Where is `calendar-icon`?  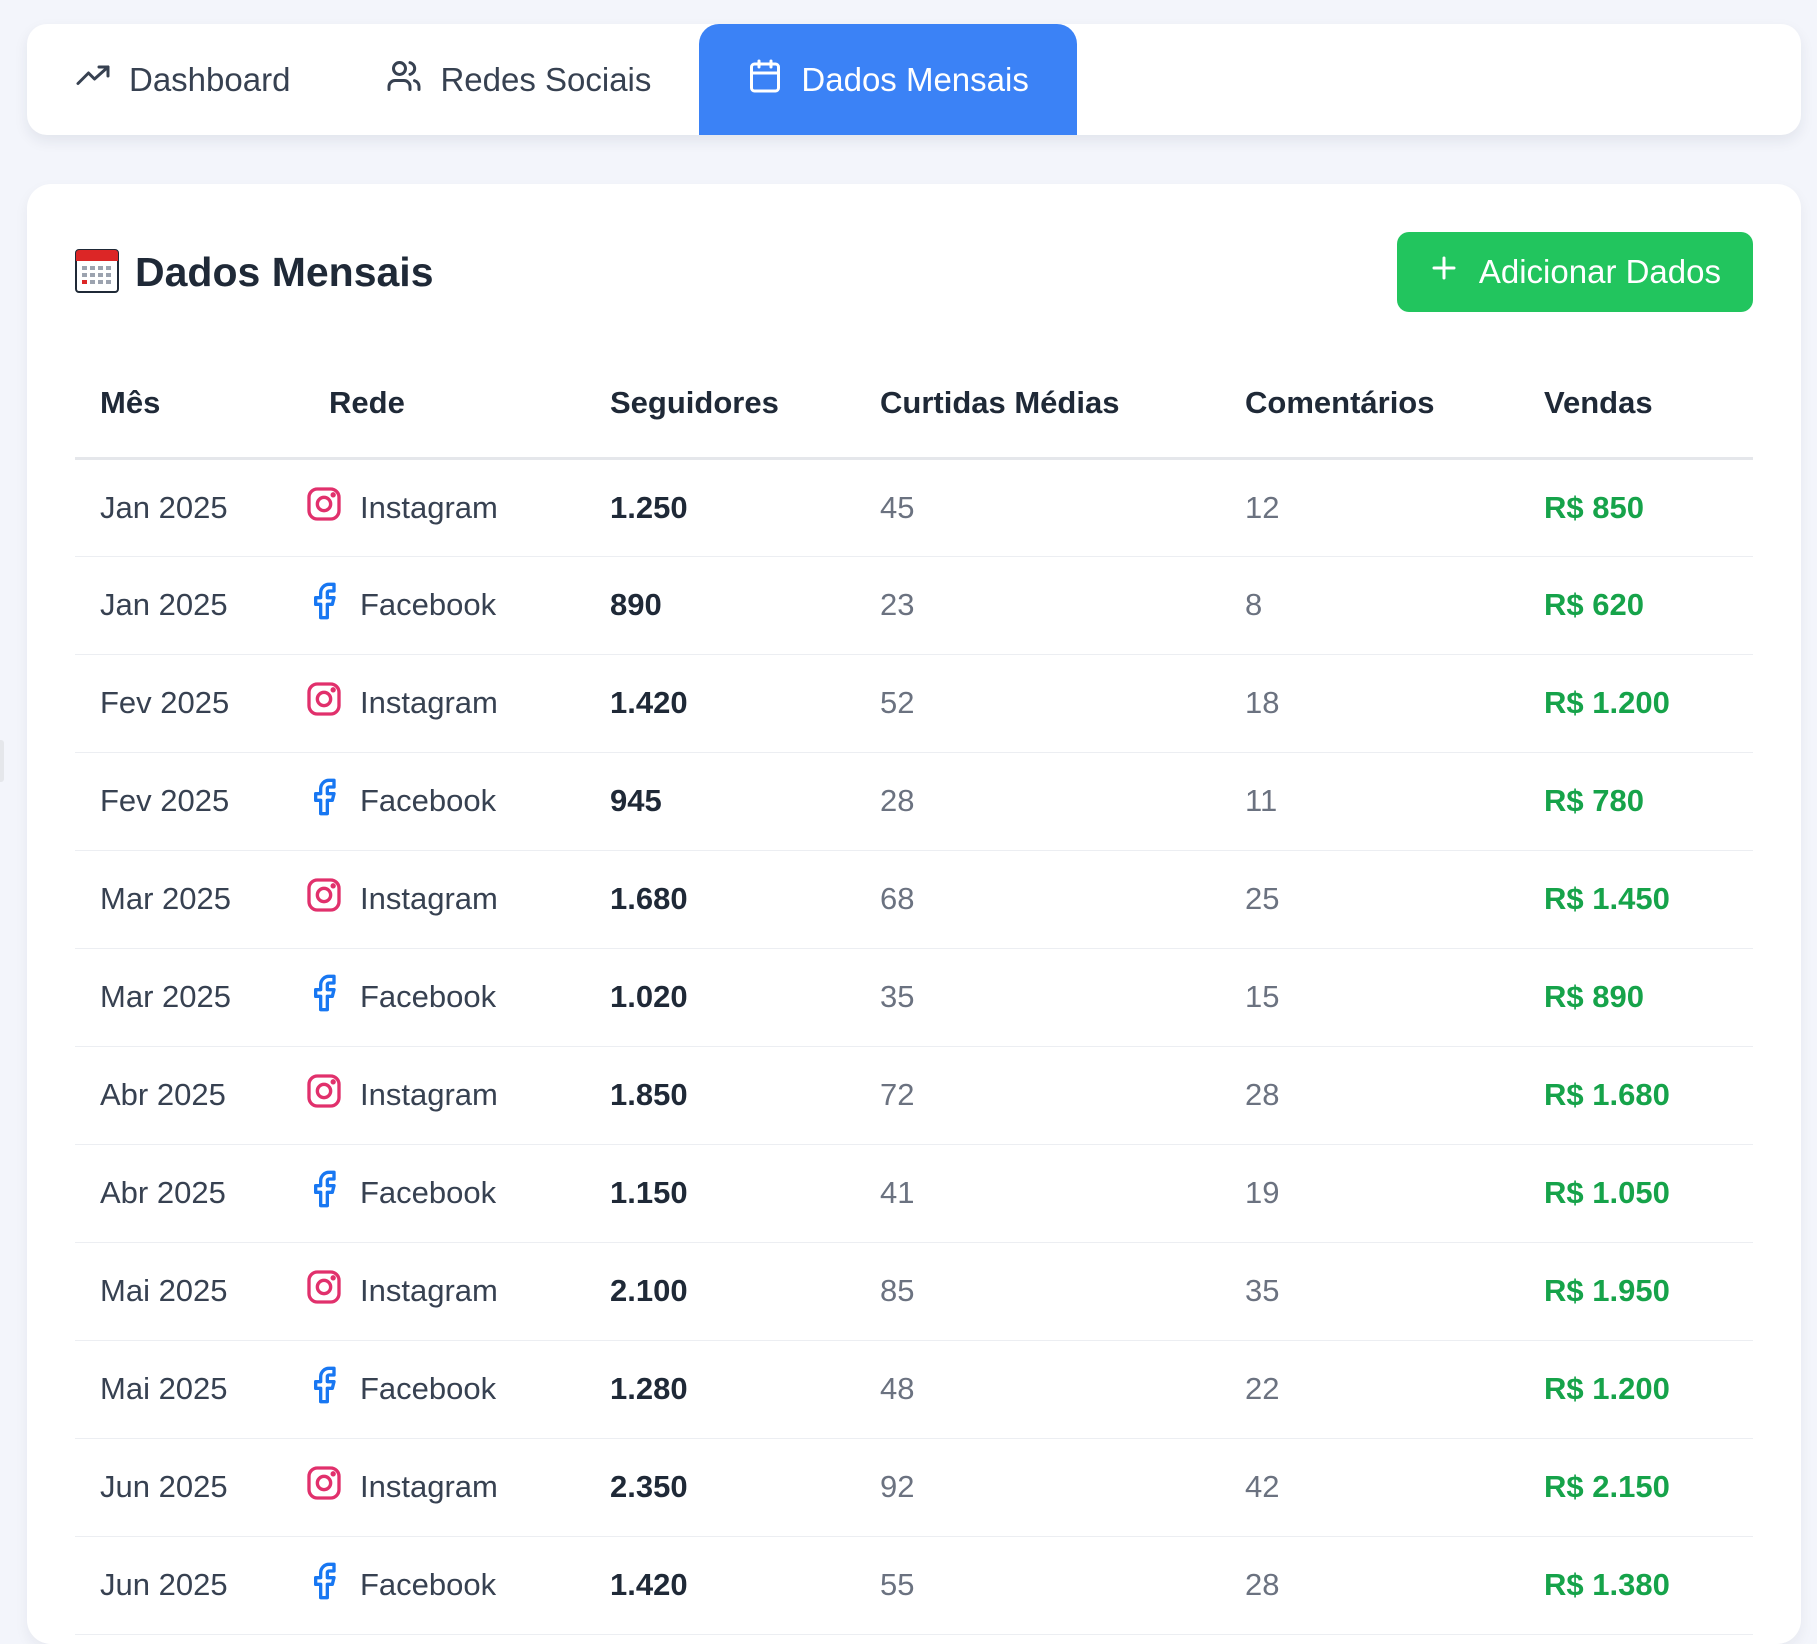 calendar-icon is located at coordinates (765, 80).